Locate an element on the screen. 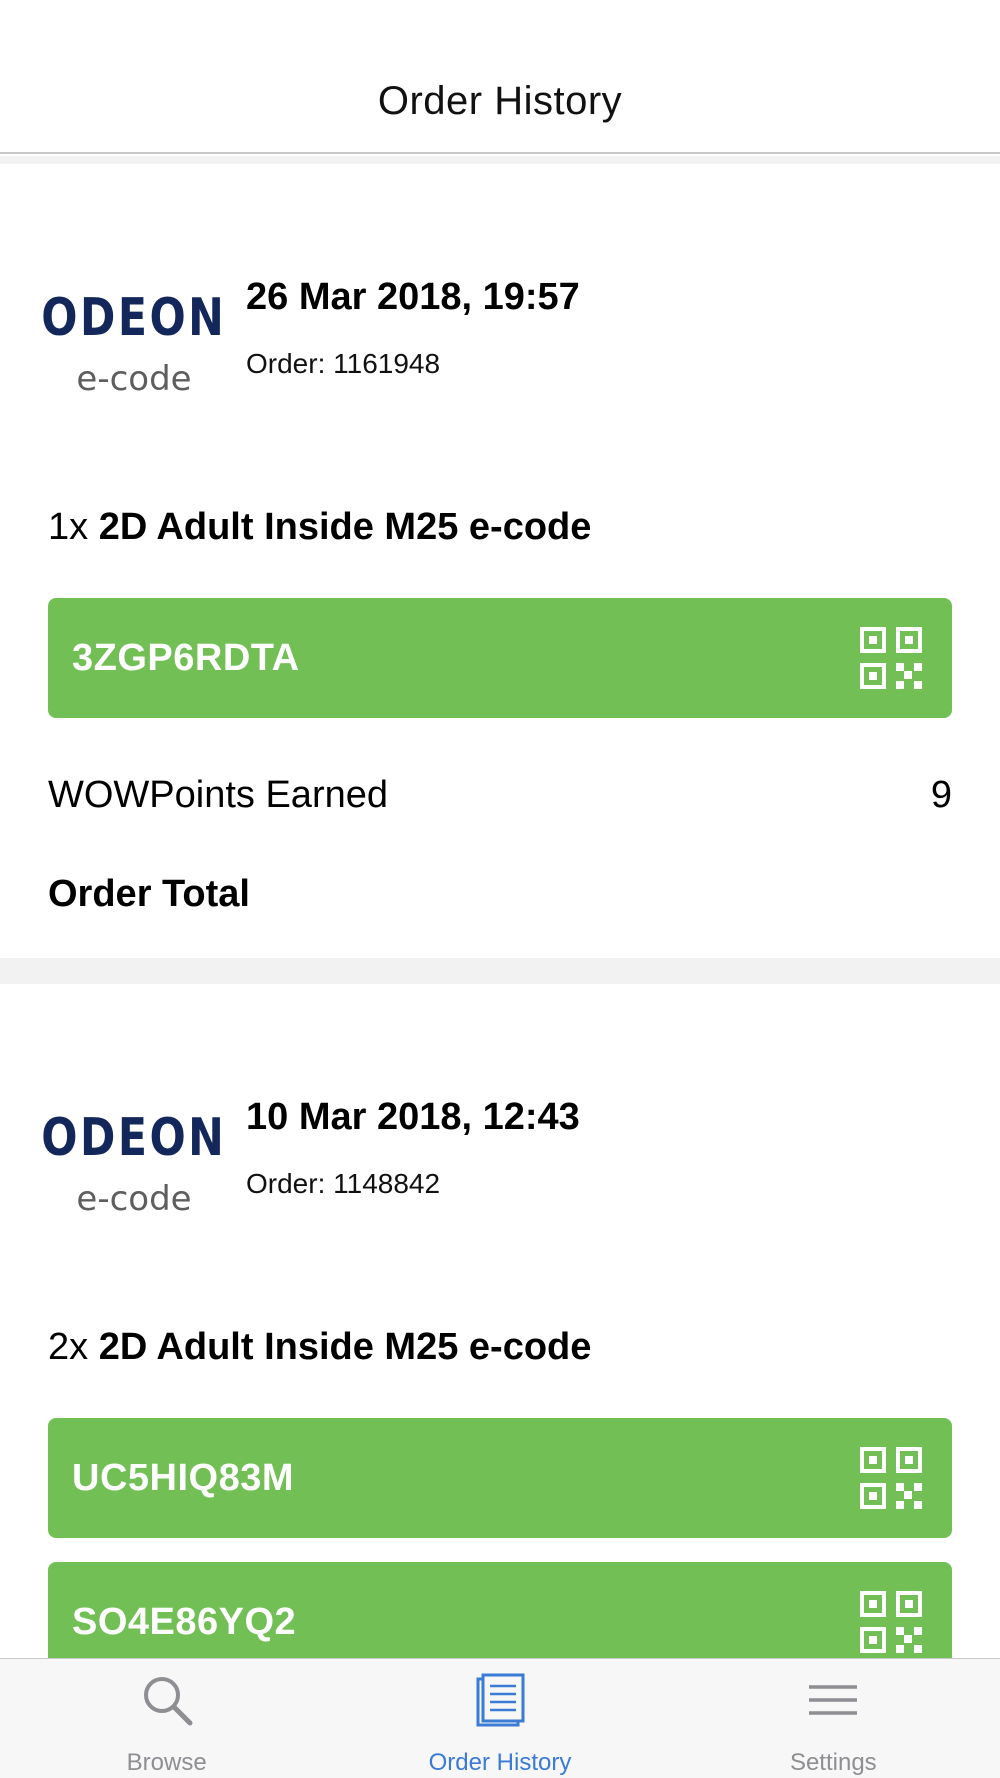 The width and height of the screenshot is (1000, 1778). nav-header: Order History is located at coordinates (500, 77).